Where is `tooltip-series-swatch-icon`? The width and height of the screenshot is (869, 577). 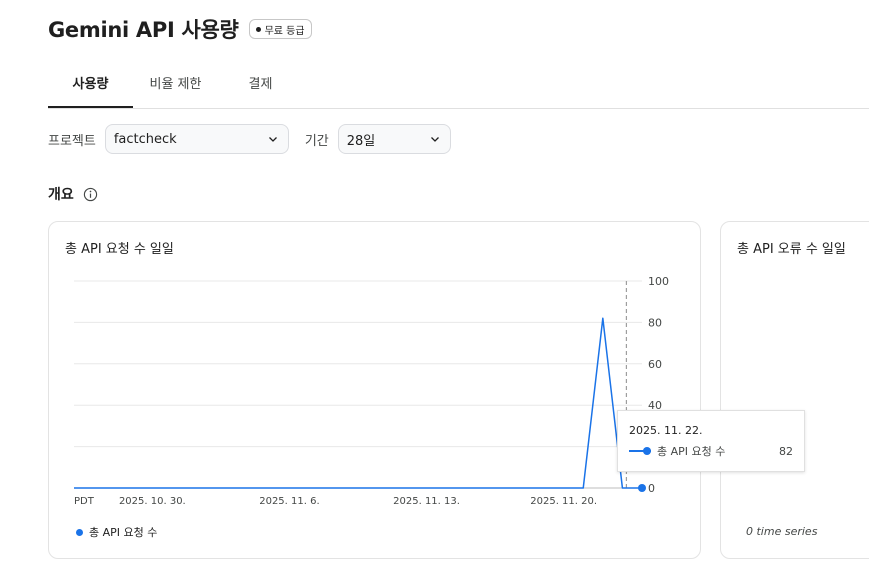 tooltip-series-swatch-icon is located at coordinates (640, 451).